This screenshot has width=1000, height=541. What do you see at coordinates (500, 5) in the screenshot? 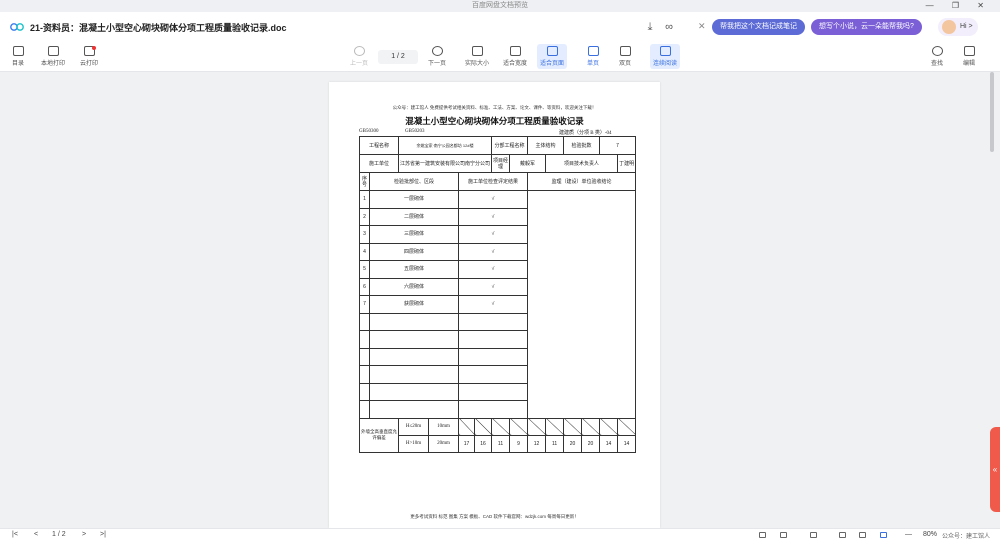
I see `app-name: 百度网盘文档预览` at bounding box center [500, 5].